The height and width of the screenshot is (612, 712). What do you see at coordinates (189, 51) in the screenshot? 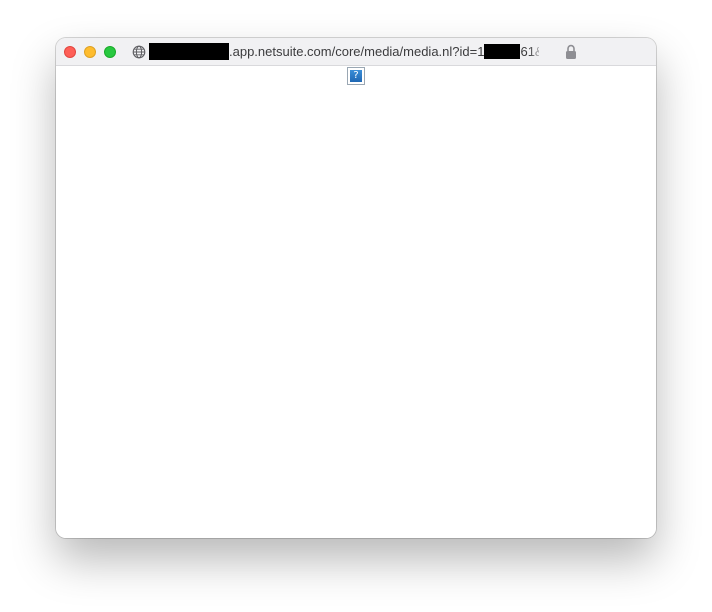
I see `redacted-hostname` at bounding box center [189, 51].